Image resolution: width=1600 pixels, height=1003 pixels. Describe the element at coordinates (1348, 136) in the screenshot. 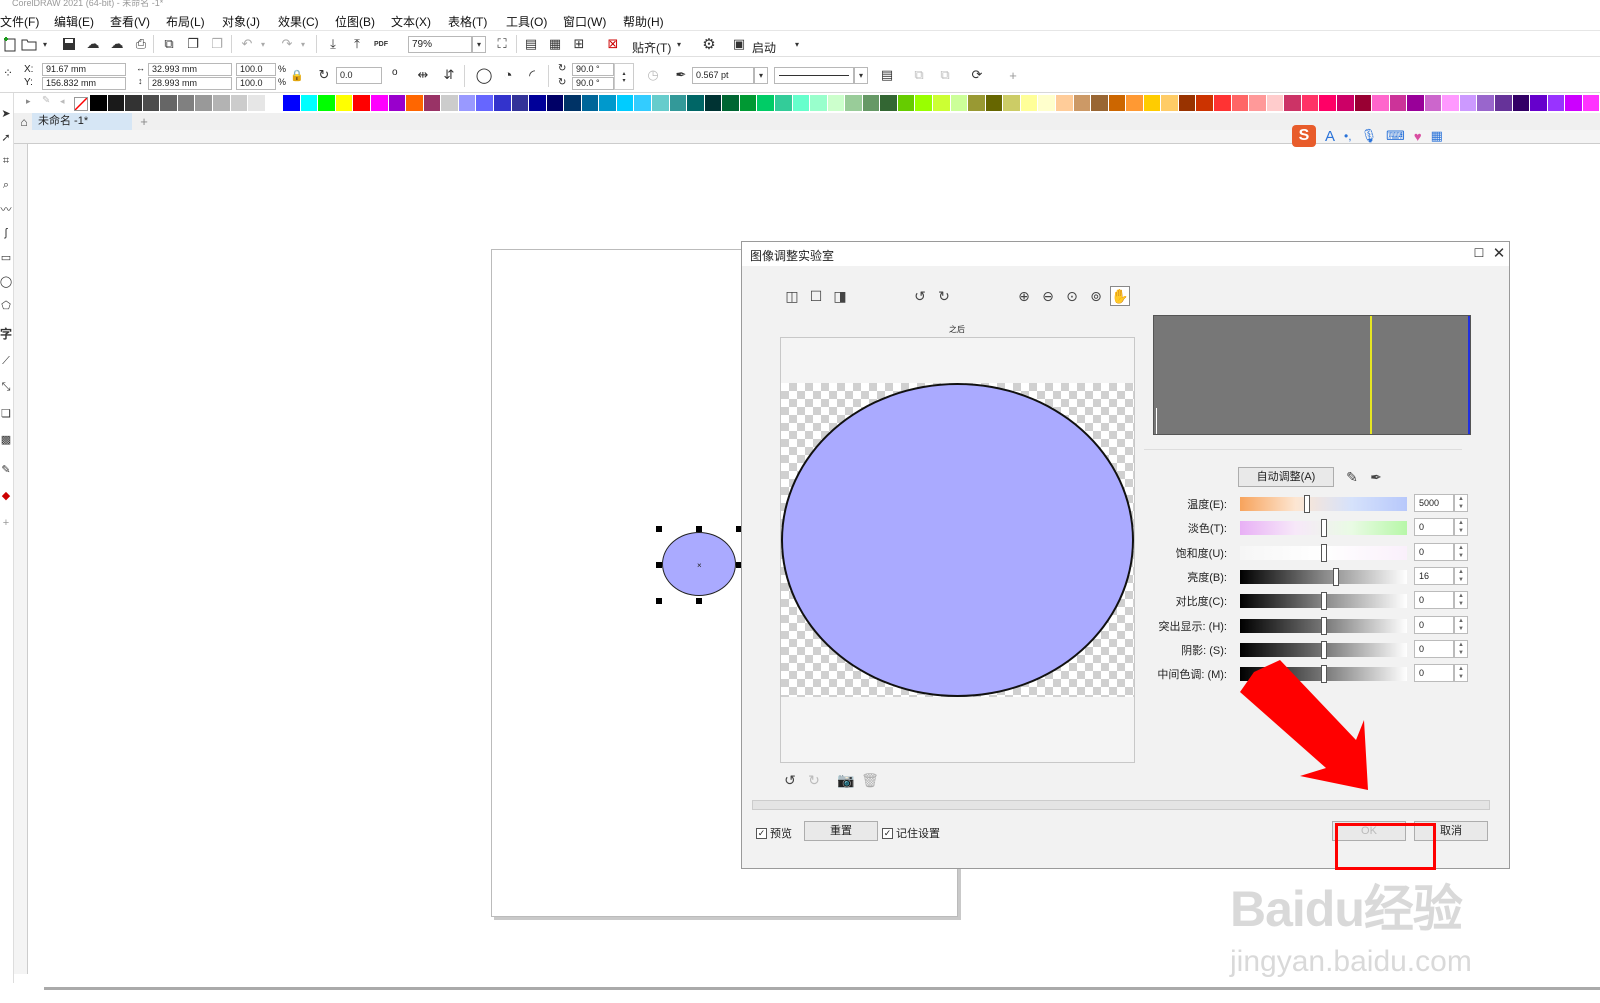

I see `ime-punctuation-icon: •,` at that location.